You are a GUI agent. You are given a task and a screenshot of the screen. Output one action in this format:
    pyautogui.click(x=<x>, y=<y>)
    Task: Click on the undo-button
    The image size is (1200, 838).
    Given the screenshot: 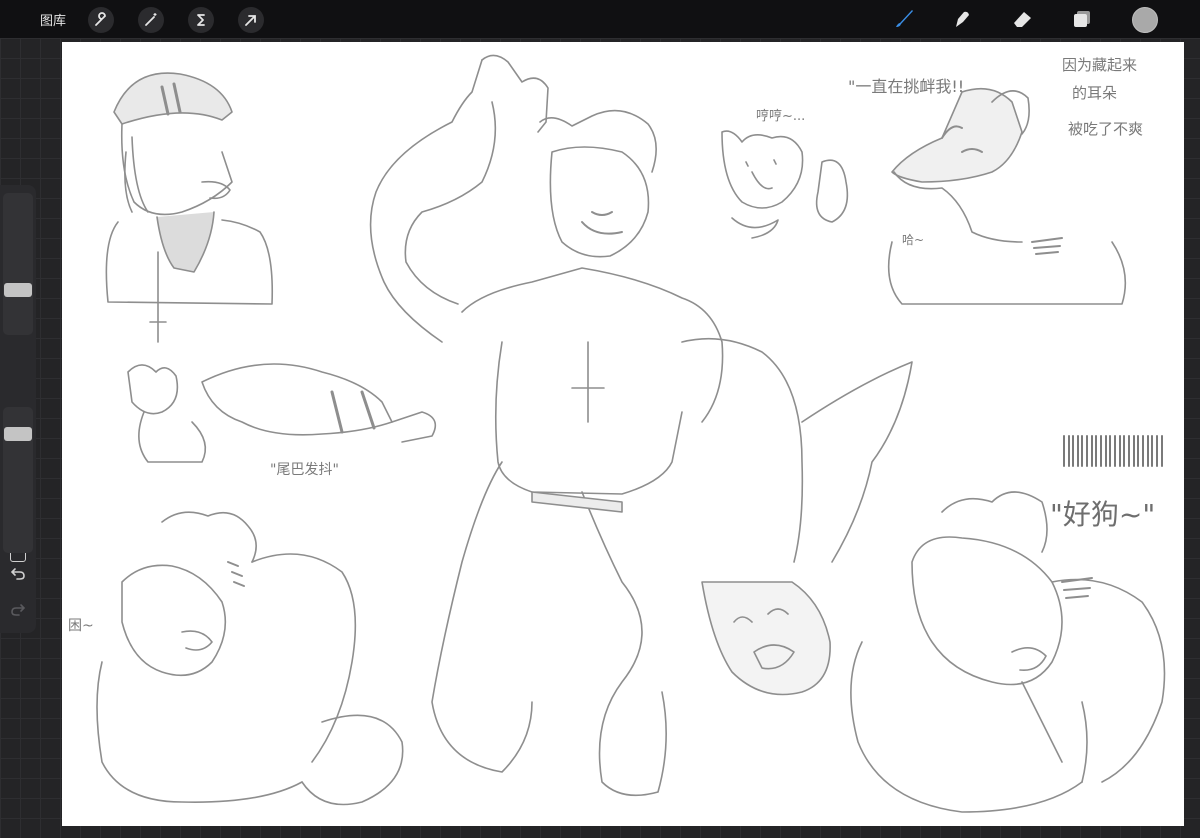 What is the action you would take?
    pyautogui.click(x=18, y=573)
    